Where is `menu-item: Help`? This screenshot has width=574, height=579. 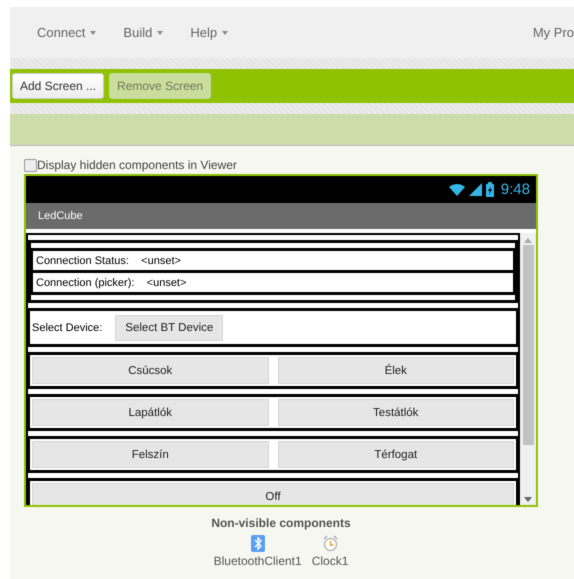 menu-item: Help is located at coordinates (209, 32).